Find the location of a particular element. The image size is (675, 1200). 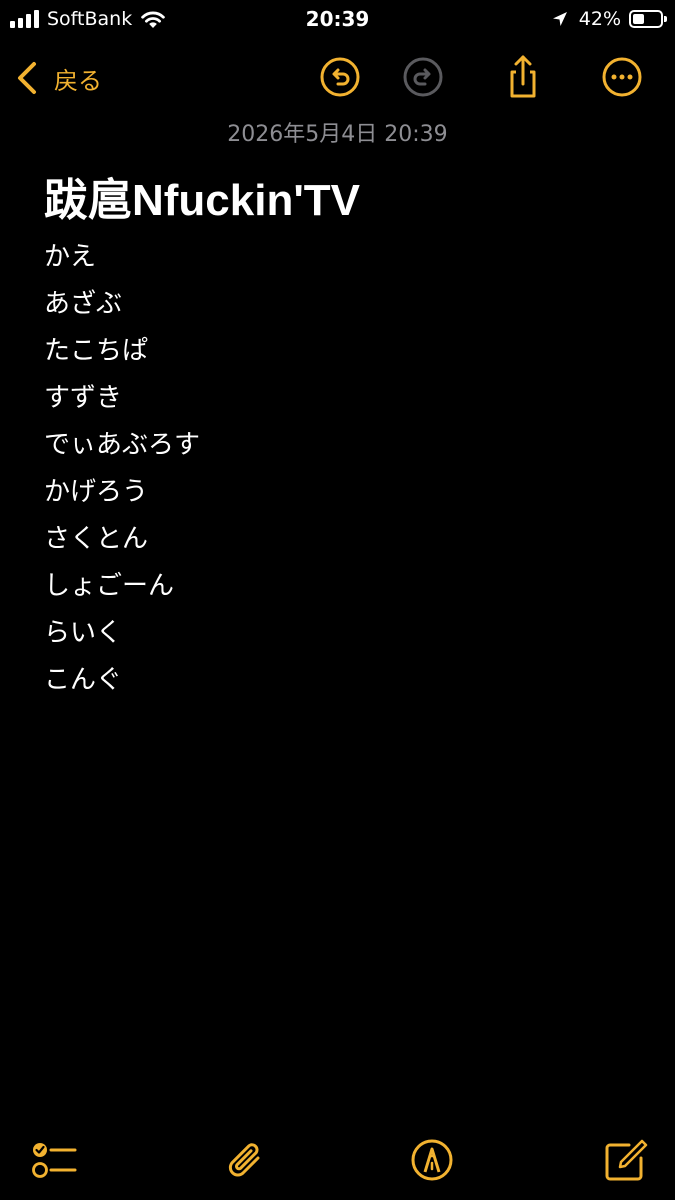

note-line: たこちぱ is located at coordinates (96, 351).